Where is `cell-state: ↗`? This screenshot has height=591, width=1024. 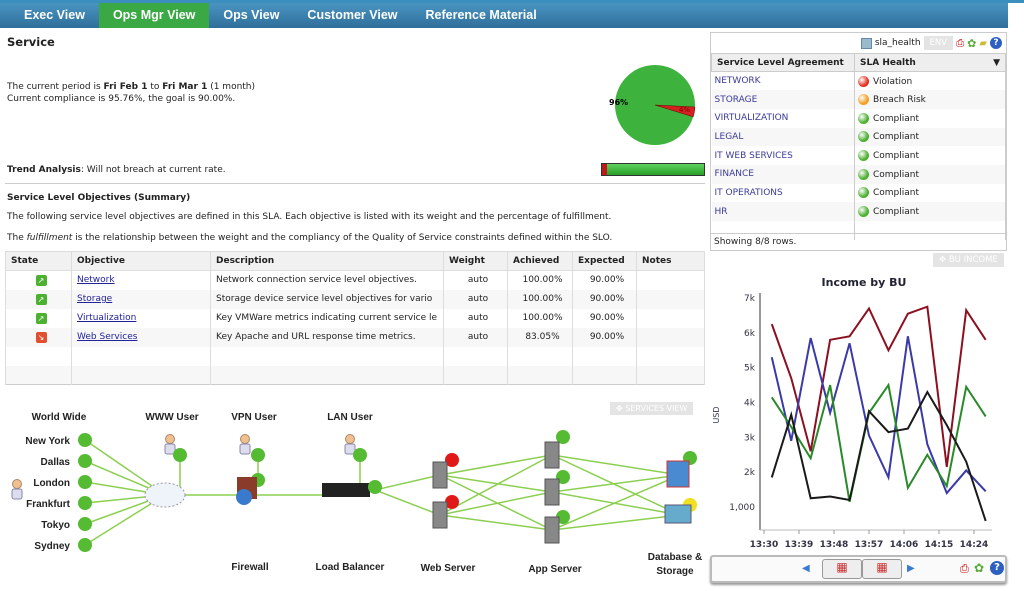 cell-state: ↗ is located at coordinates (38, 318).